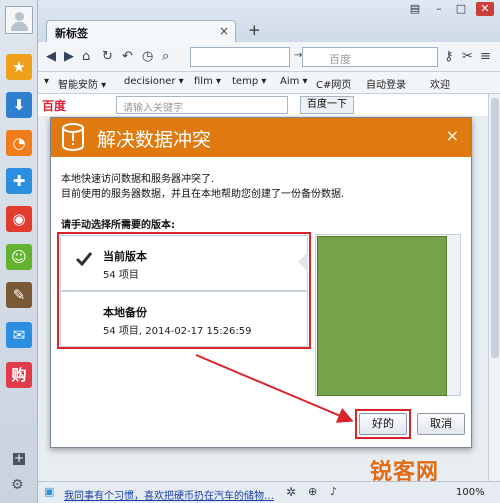 The width and height of the screenshot is (500, 503). Describe the element at coordinates (312, 491) in the screenshot. I see `network-icon: ⊕` at that location.